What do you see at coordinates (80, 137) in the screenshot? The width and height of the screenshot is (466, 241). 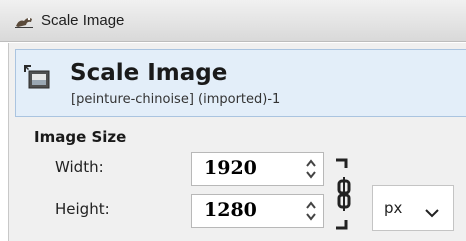 I see `image-size-heading: Image Size` at bounding box center [80, 137].